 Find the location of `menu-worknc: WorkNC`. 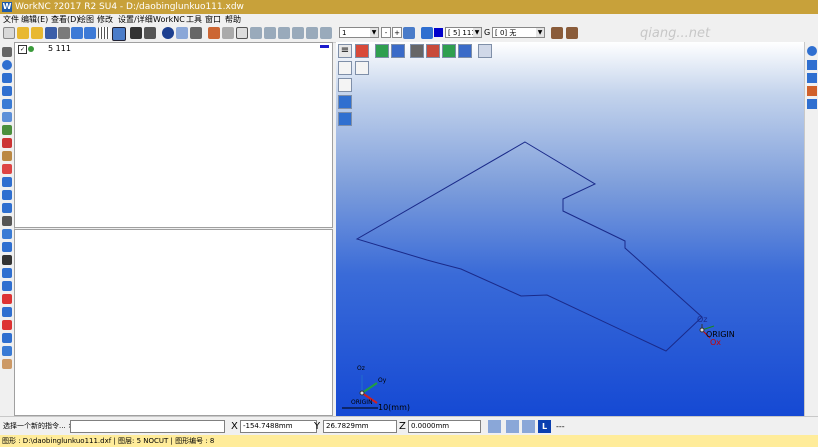

menu-worknc: WorkNC is located at coordinates (169, 20).